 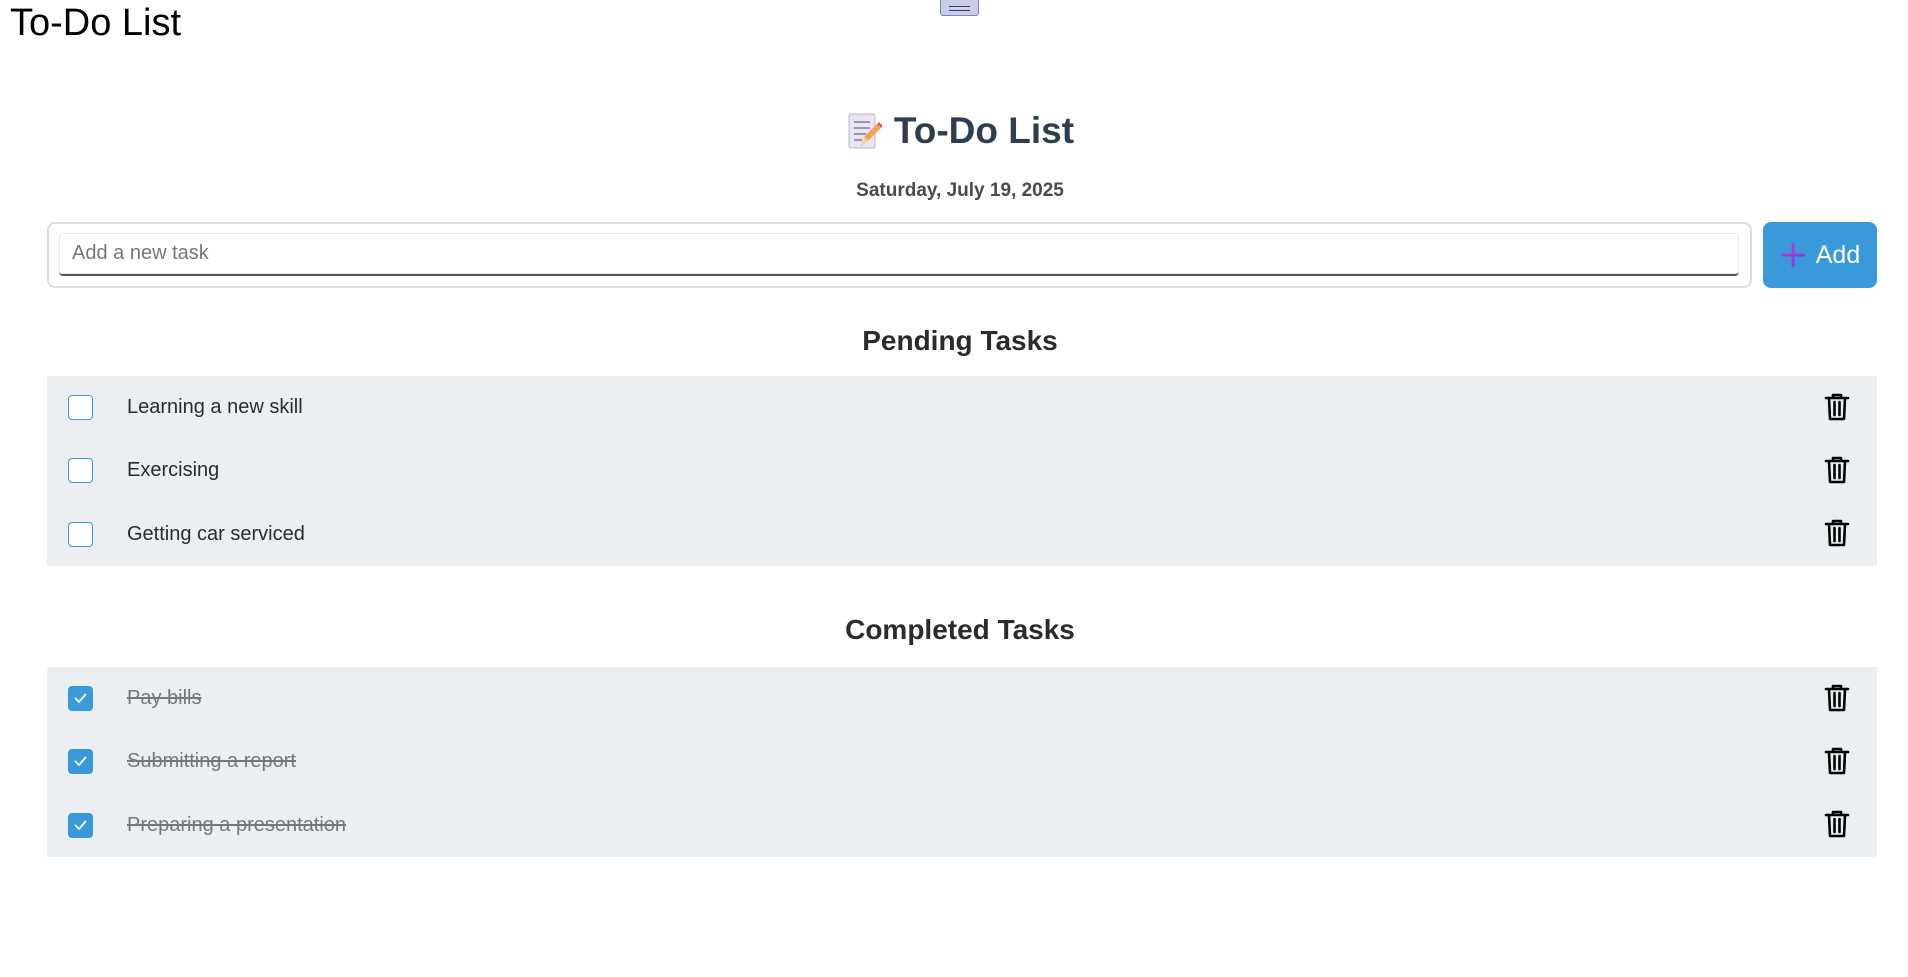 What do you see at coordinates (960, 190) in the screenshot?
I see `current-date: Saturday, July 19, 2025` at bounding box center [960, 190].